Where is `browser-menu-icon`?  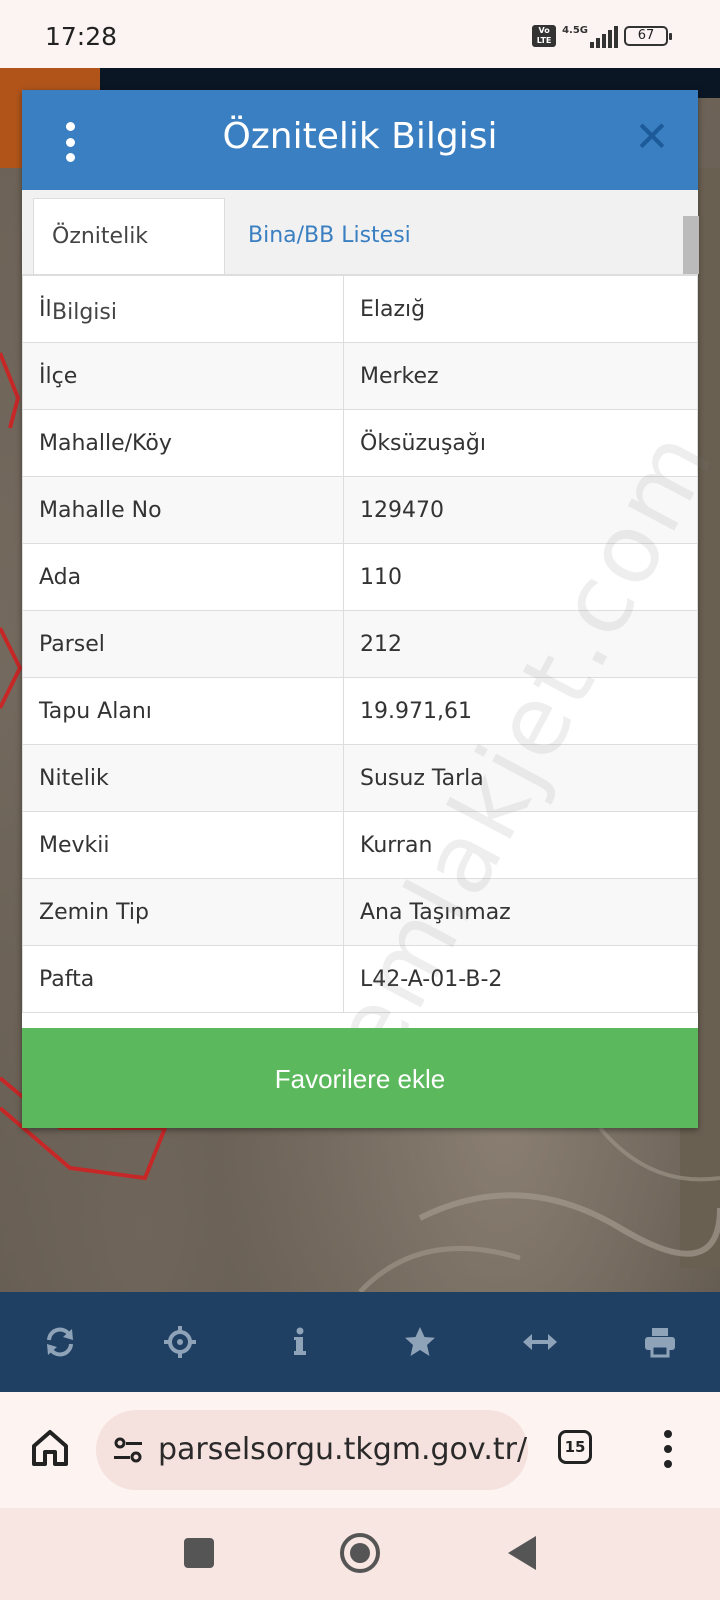 browser-menu-icon is located at coordinates (668, 1449).